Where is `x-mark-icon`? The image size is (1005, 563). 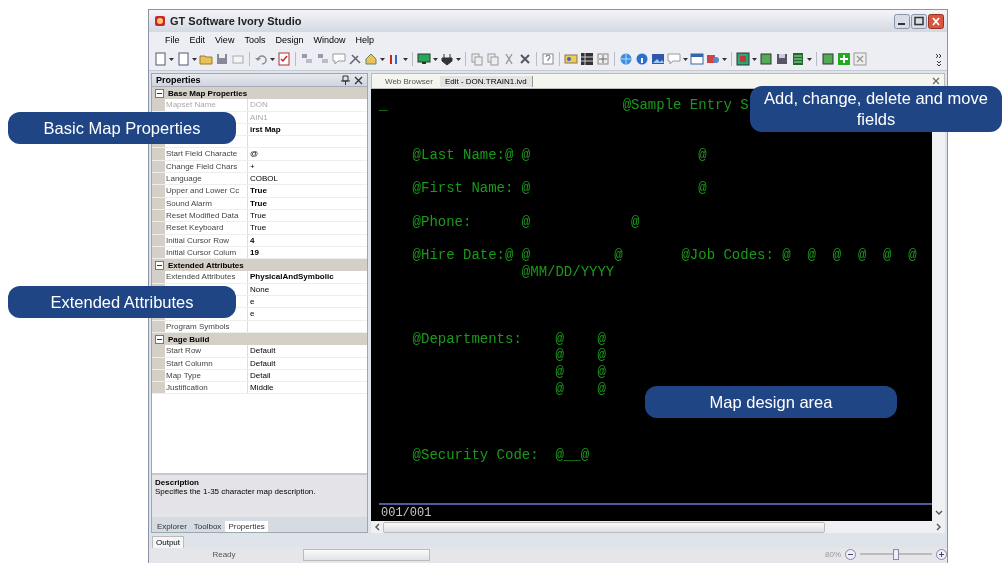 x-mark-icon is located at coordinates (525, 59).